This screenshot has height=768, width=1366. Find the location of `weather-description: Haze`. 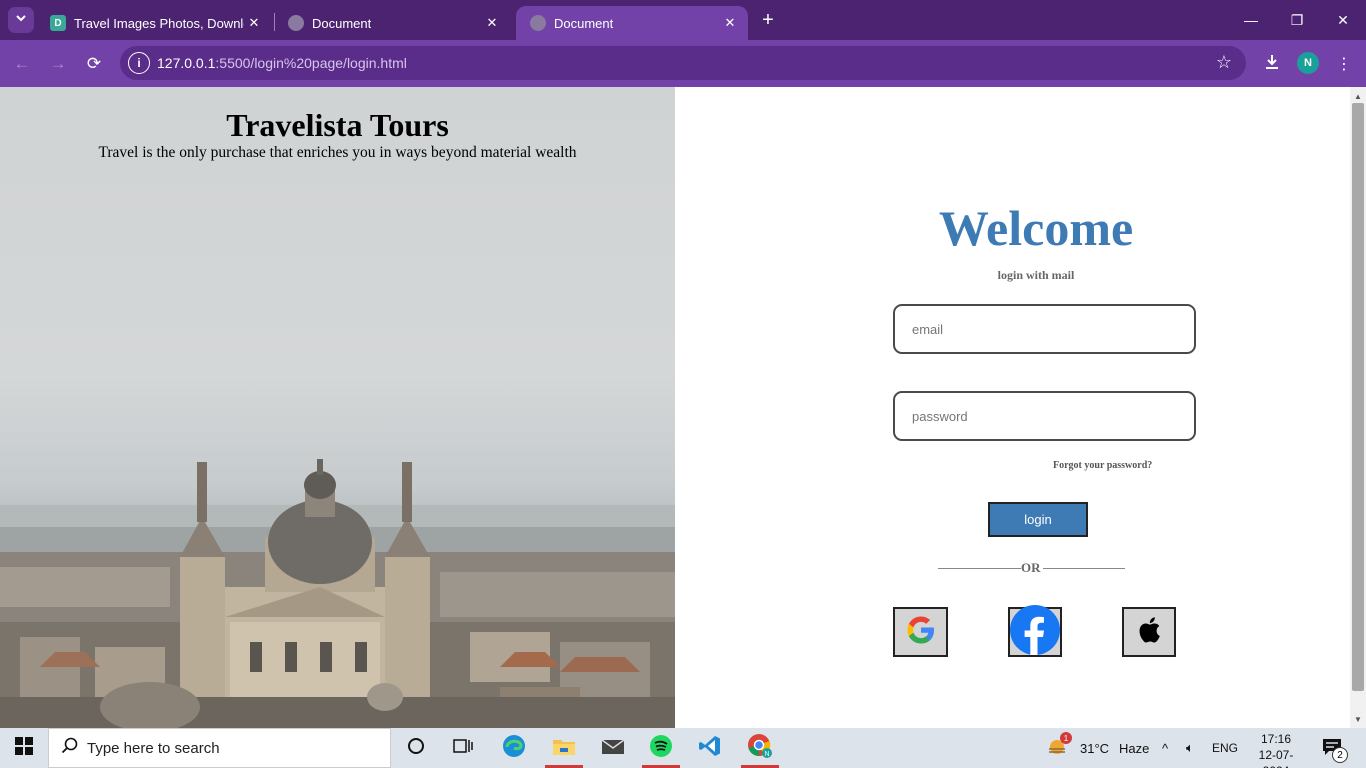

weather-description: Haze is located at coordinates (1134, 748).